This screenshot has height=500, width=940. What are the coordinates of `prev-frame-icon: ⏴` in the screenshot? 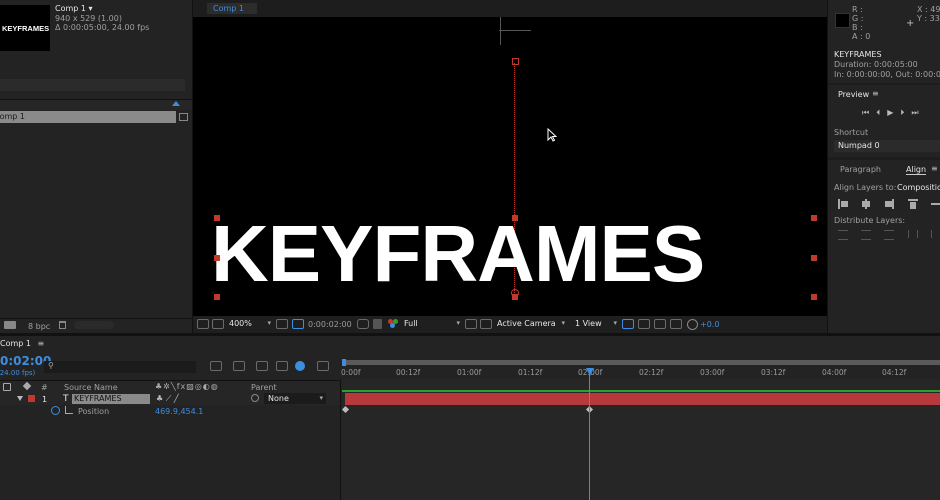 It's located at (881, 112).